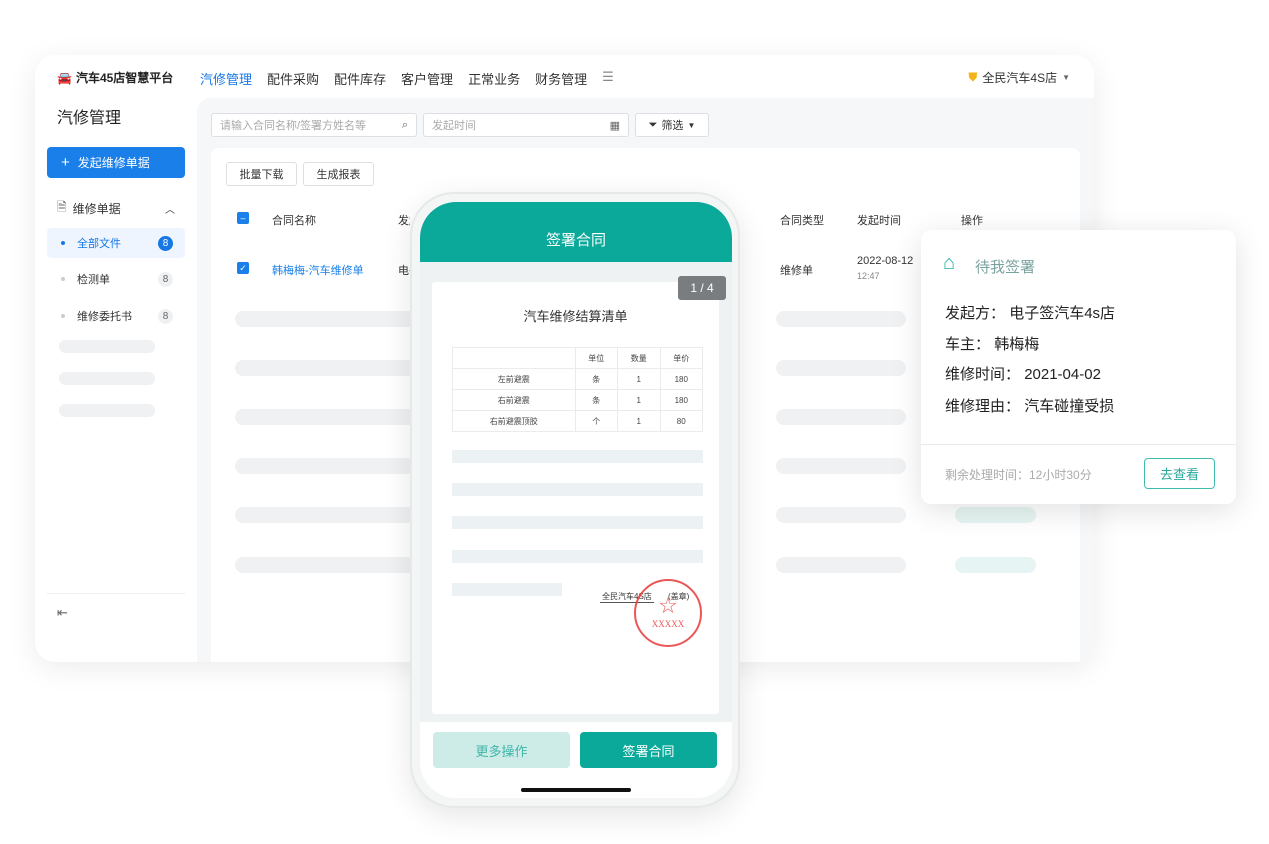 The height and width of the screenshot is (844, 1269). Describe the element at coordinates (1019, 77) in the screenshot. I see `shop-selector: ⛊ 全民汽车4S店 ▼` at that location.